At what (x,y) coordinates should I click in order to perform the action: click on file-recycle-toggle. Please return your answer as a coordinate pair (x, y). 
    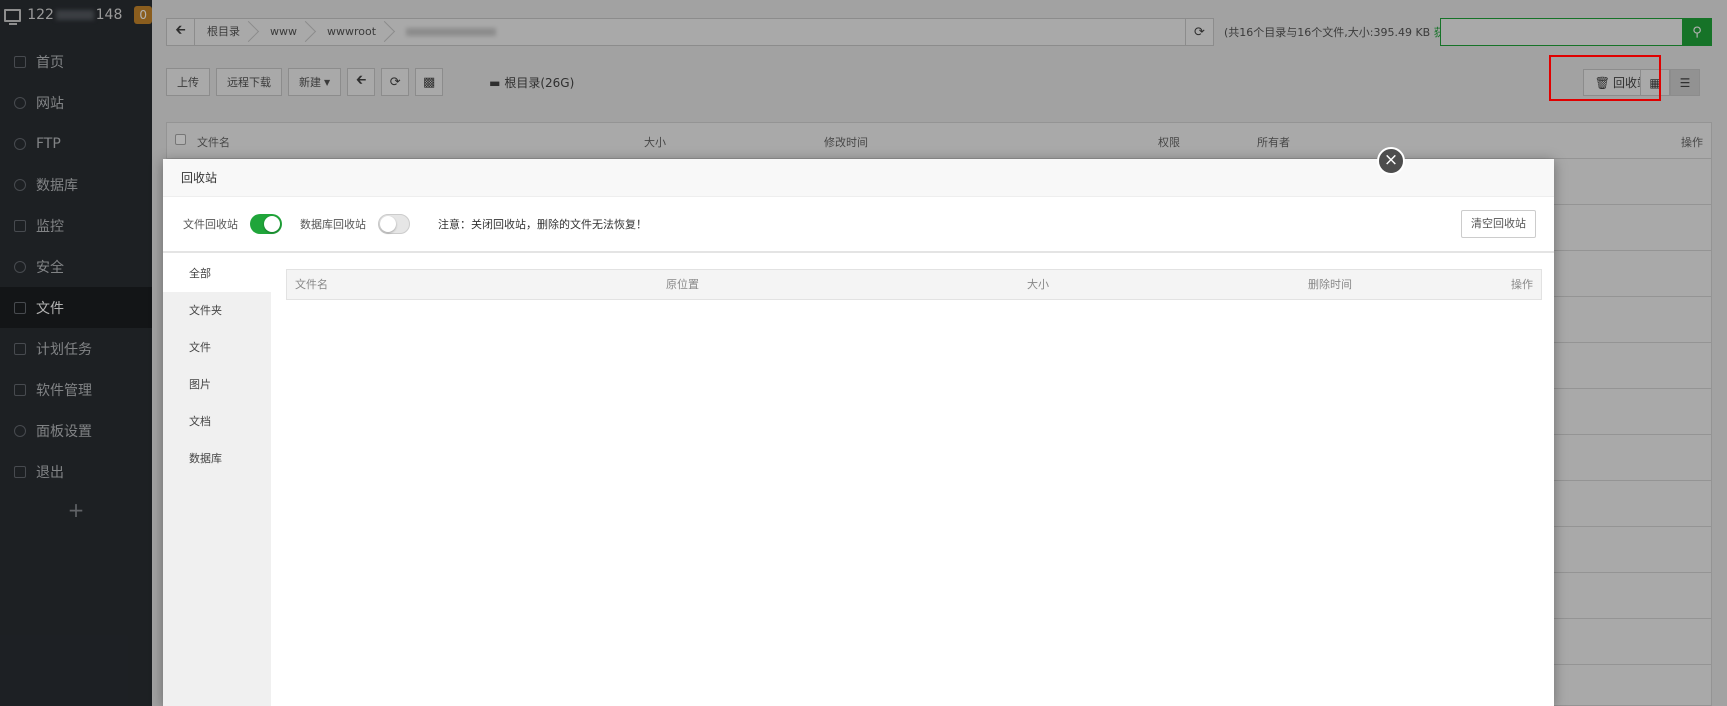
    Looking at the image, I should click on (266, 224).